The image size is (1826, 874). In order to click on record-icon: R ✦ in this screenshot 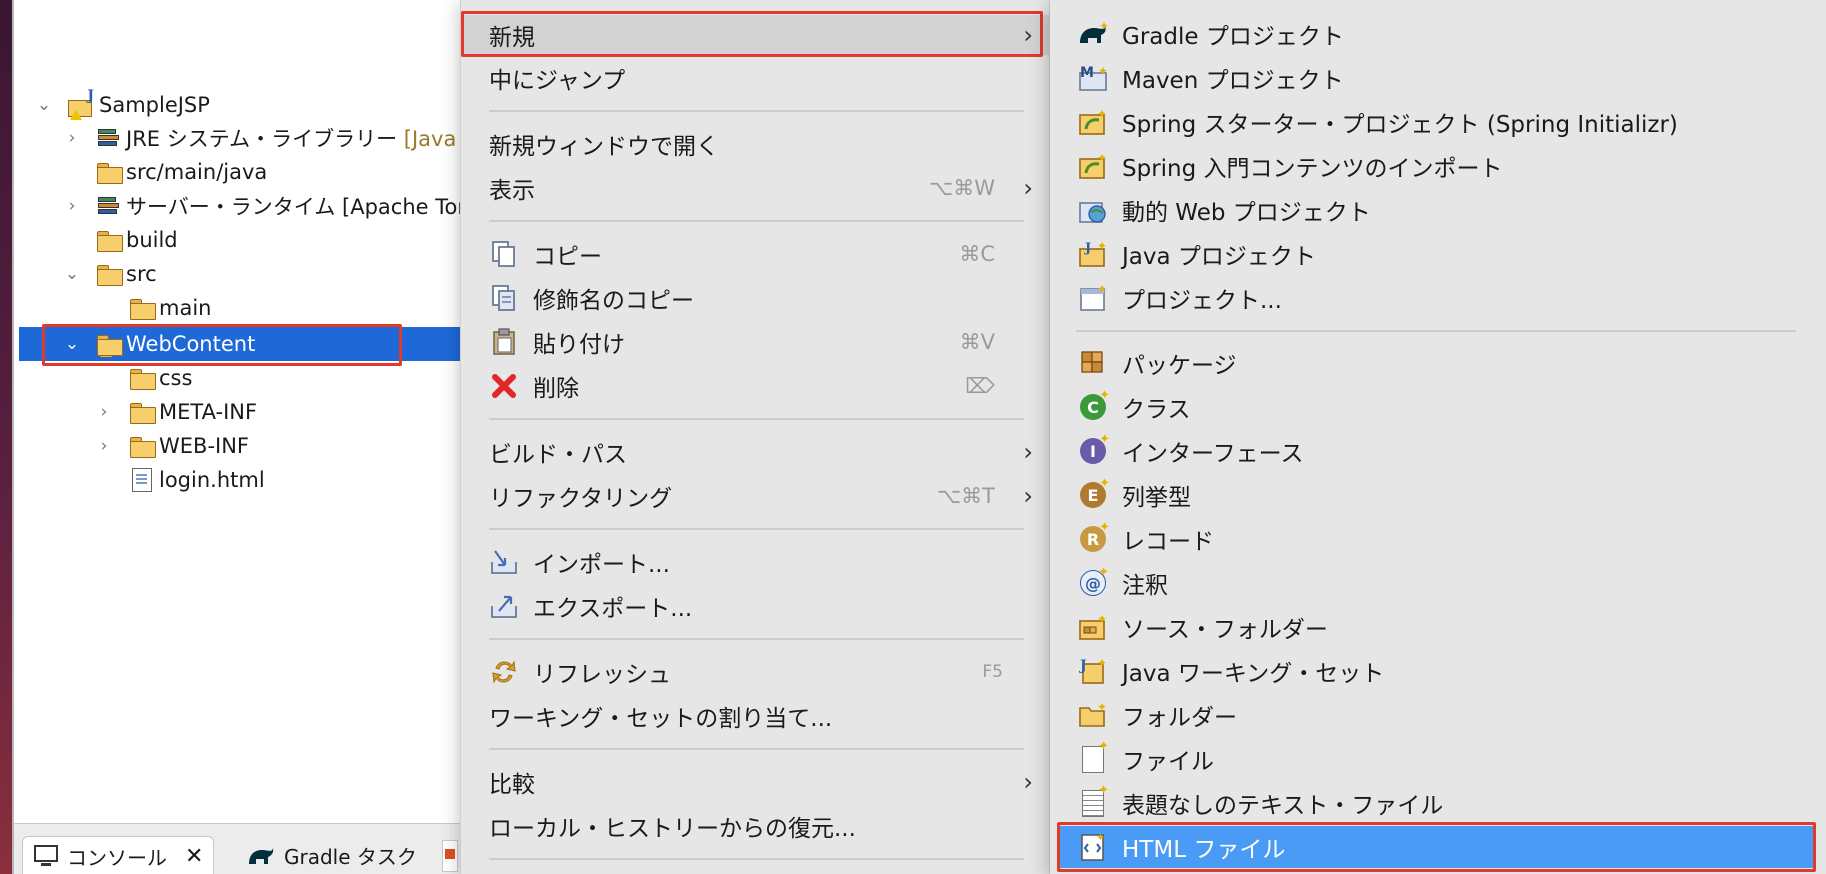, I will do `click(1093, 538)`.